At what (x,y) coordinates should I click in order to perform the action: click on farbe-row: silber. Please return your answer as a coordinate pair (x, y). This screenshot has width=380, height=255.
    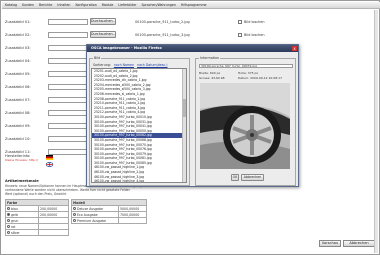
    Looking at the image, I should click on (37, 232).